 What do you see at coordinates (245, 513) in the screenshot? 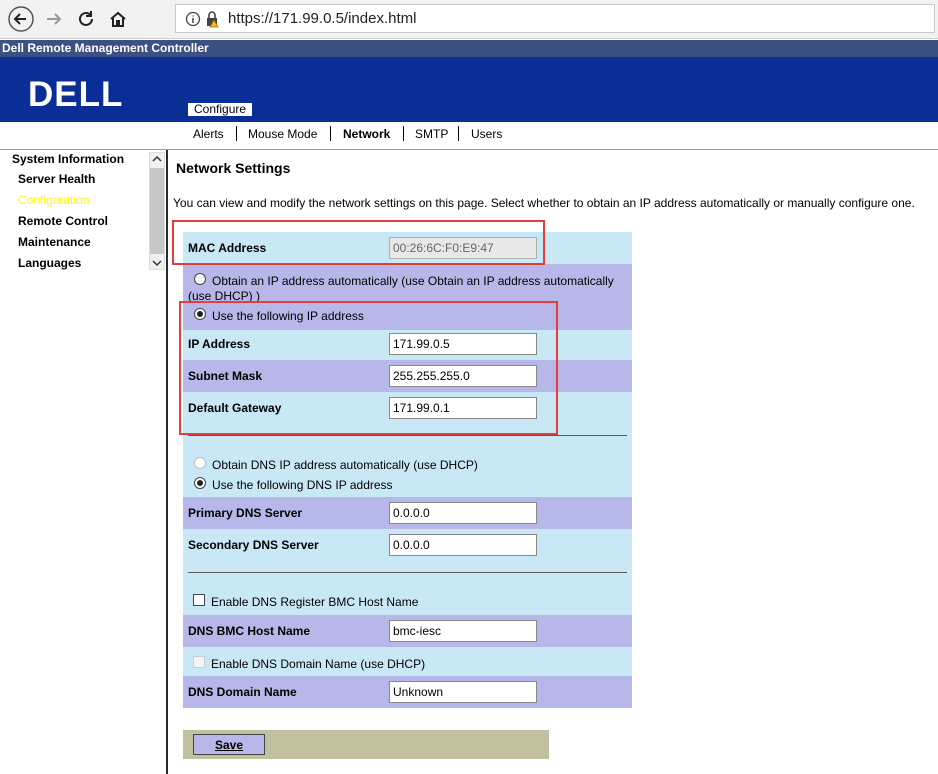
I see `primary-dns-label: Primary DNS Server` at bounding box center [245, 513].